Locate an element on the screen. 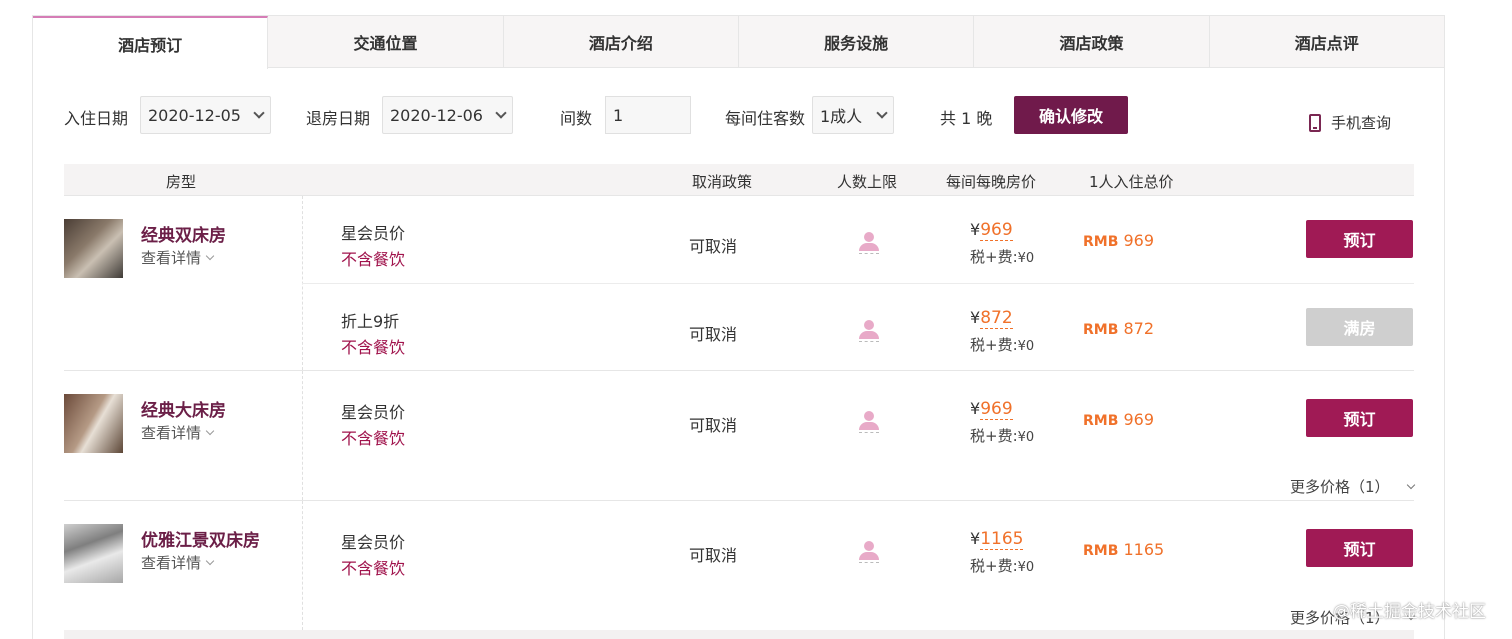  tab-hotel-booking: 酒店预订 is located at coordinates (151, 42).